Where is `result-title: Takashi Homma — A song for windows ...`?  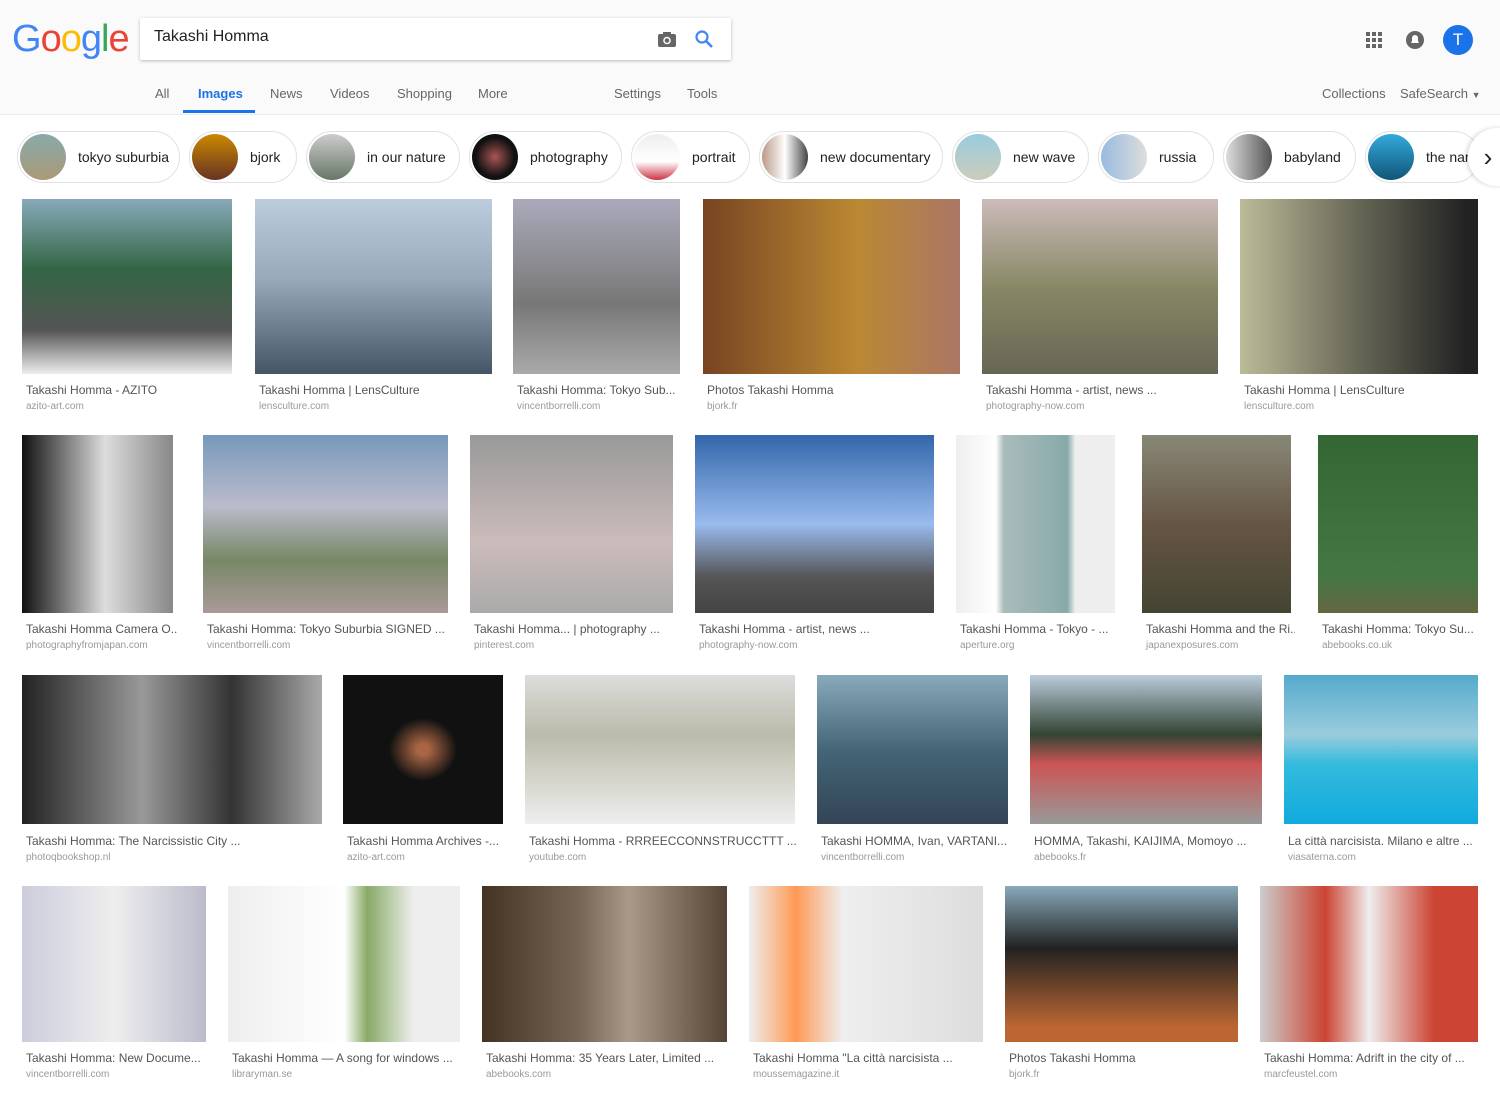
result-title: Takashi Homma — A song for windows ... is located at coordinates (342, 1058).